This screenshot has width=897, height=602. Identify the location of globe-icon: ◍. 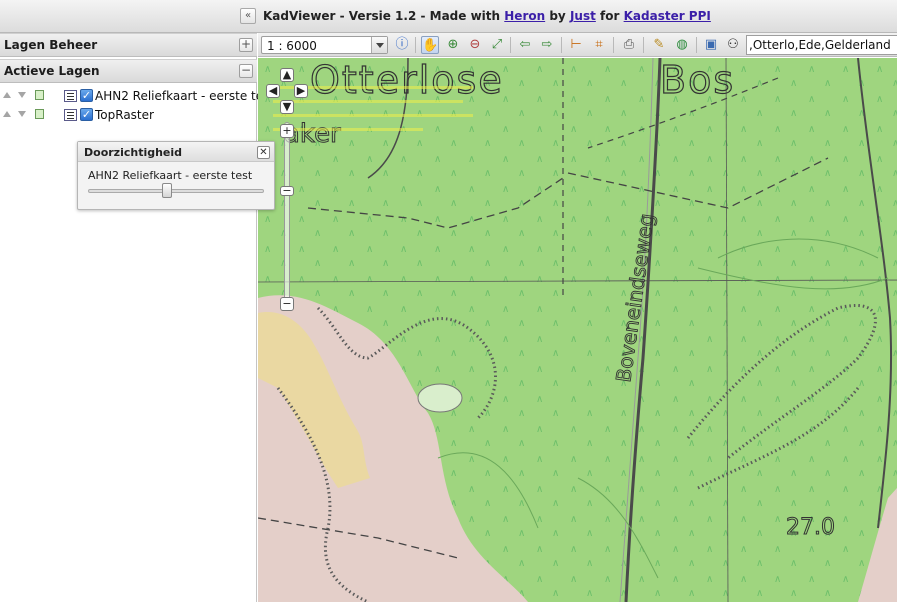
(682, 45).